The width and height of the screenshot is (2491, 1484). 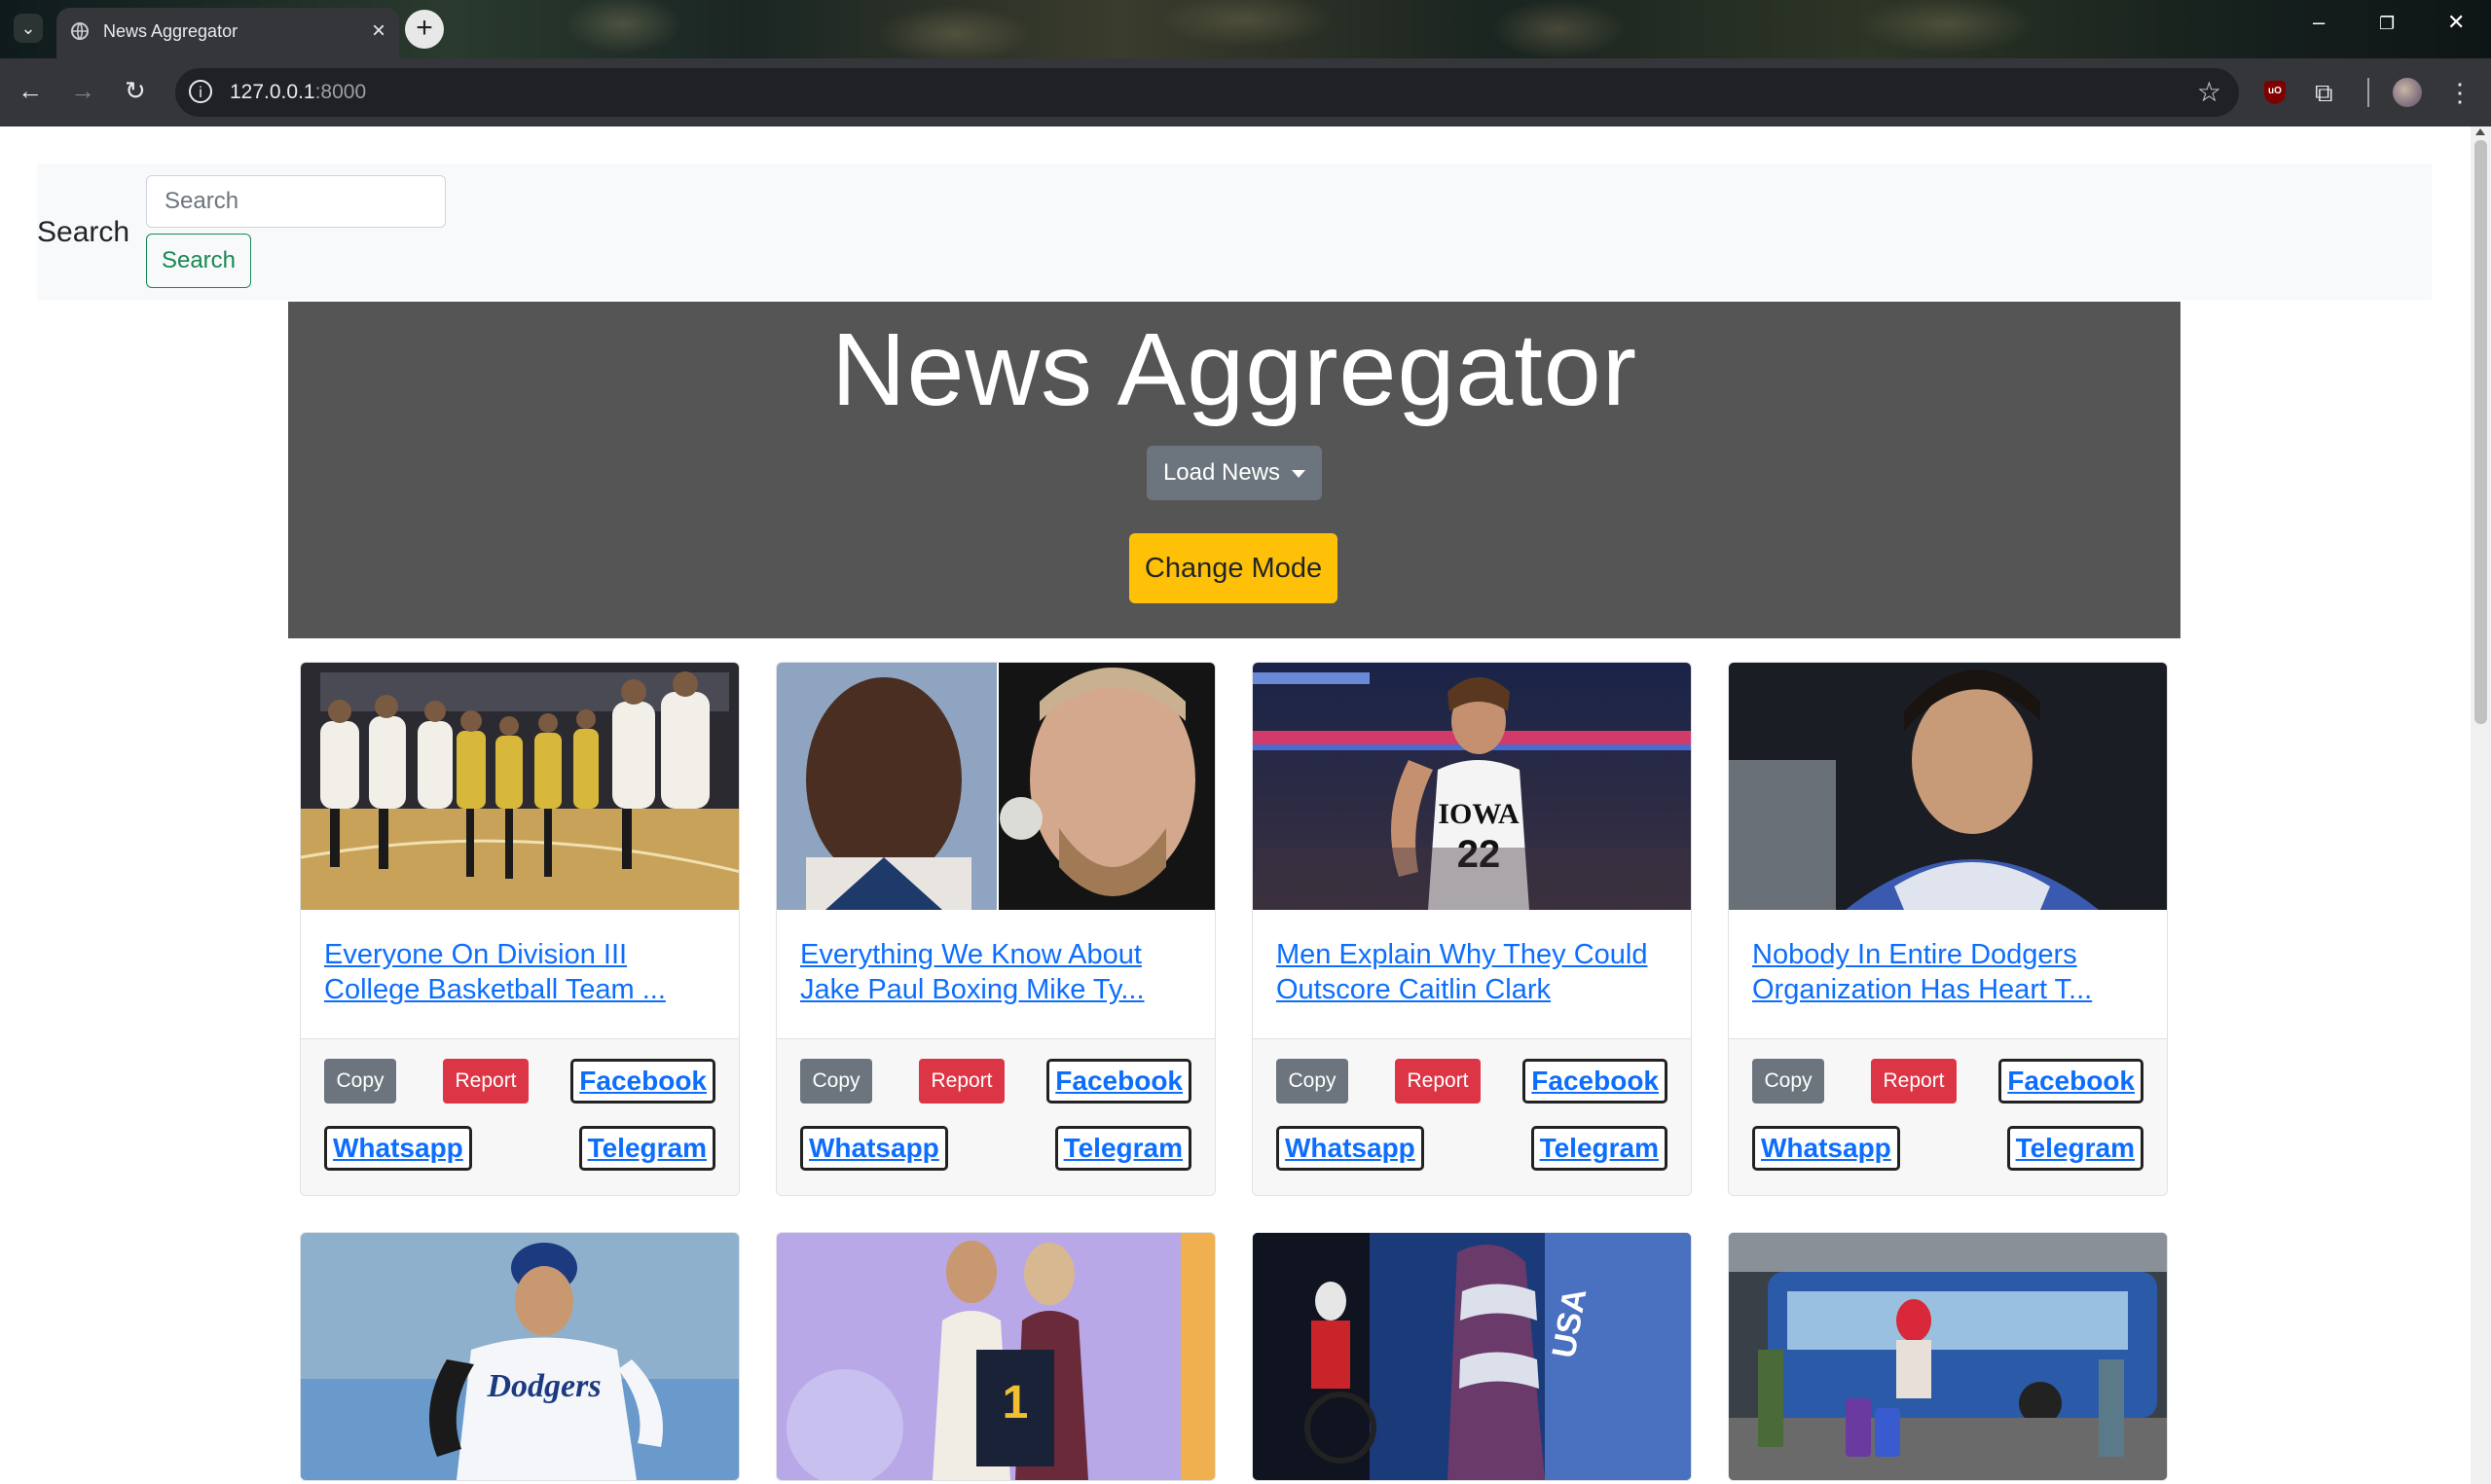 What do you see at coordinates (1234, 369) in the screenshot?
I see `page-title: News Aggregator` at bounding box center [1234, 369].